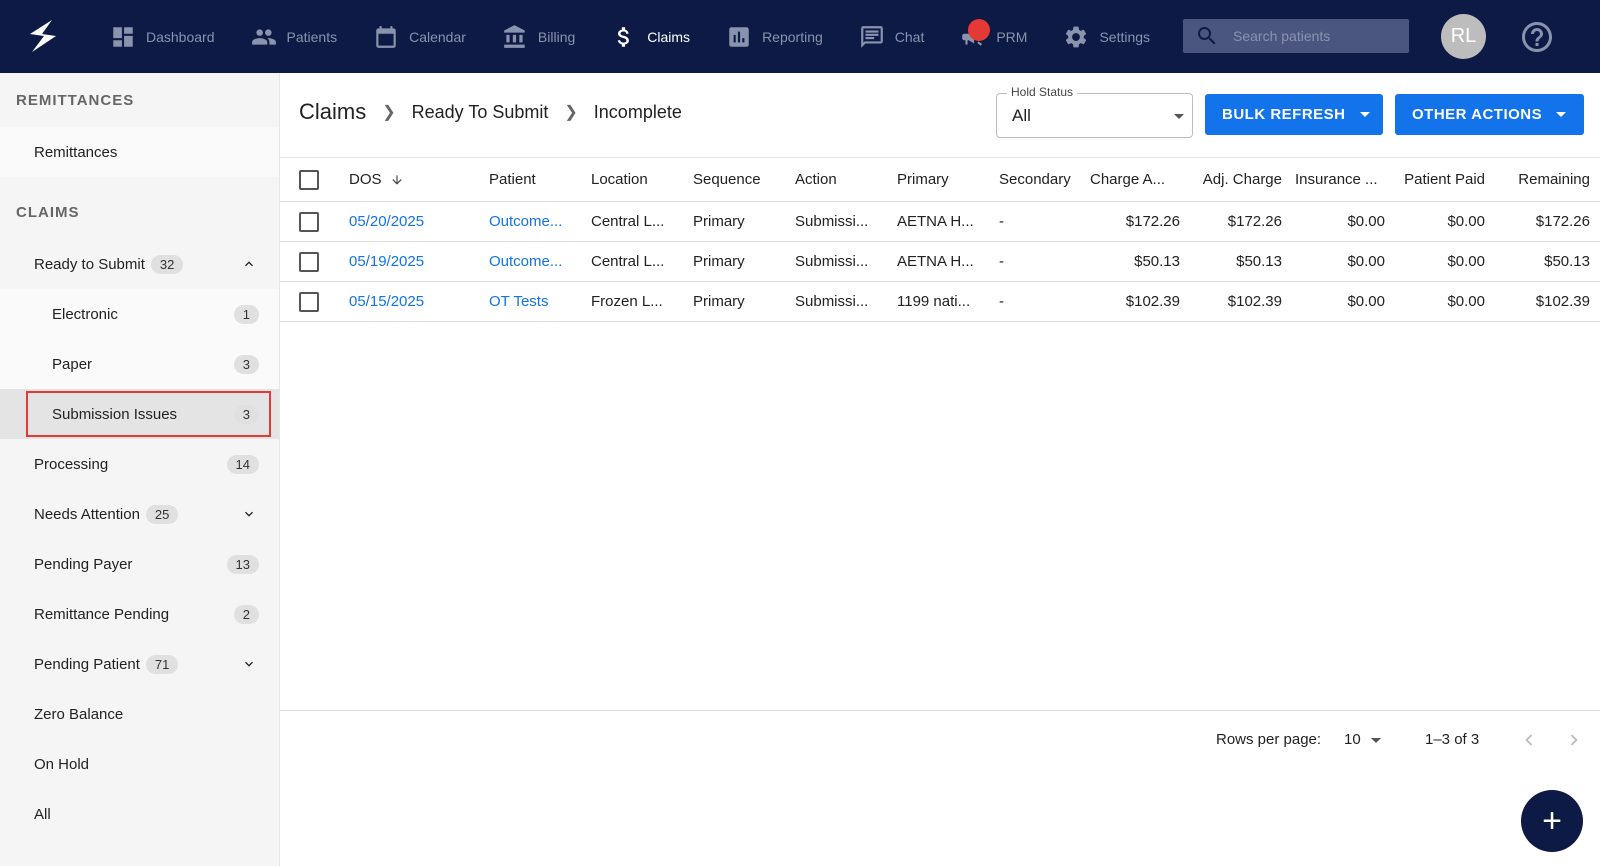 The height and width of the screenshot is (866, 1600). I want to click on sidebar-item-needs-attention: Needs Attention 25, so click(139, 514).